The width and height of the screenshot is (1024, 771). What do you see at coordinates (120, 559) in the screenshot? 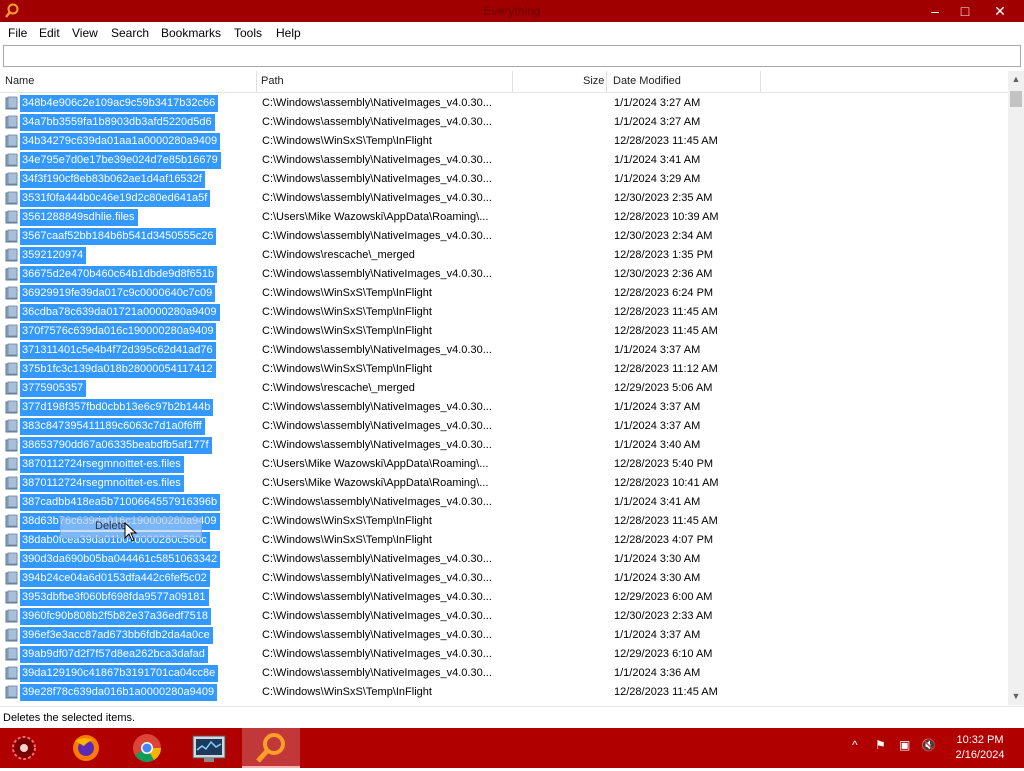
I see `file-name: 390d3da690b05ba044461c5851063342` at bounding box center [120, 559].